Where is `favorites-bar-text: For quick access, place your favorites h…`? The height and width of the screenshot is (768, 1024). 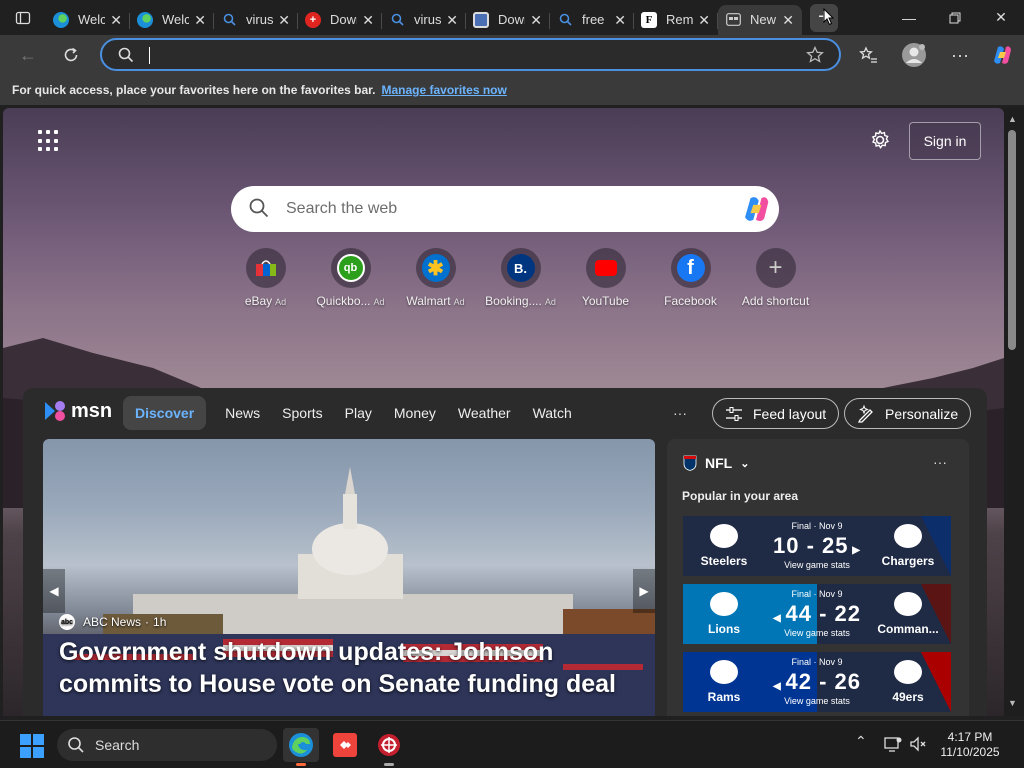
favorites-bar-text: For quick access, place your favorites h… is located at coordinates (194, 90).